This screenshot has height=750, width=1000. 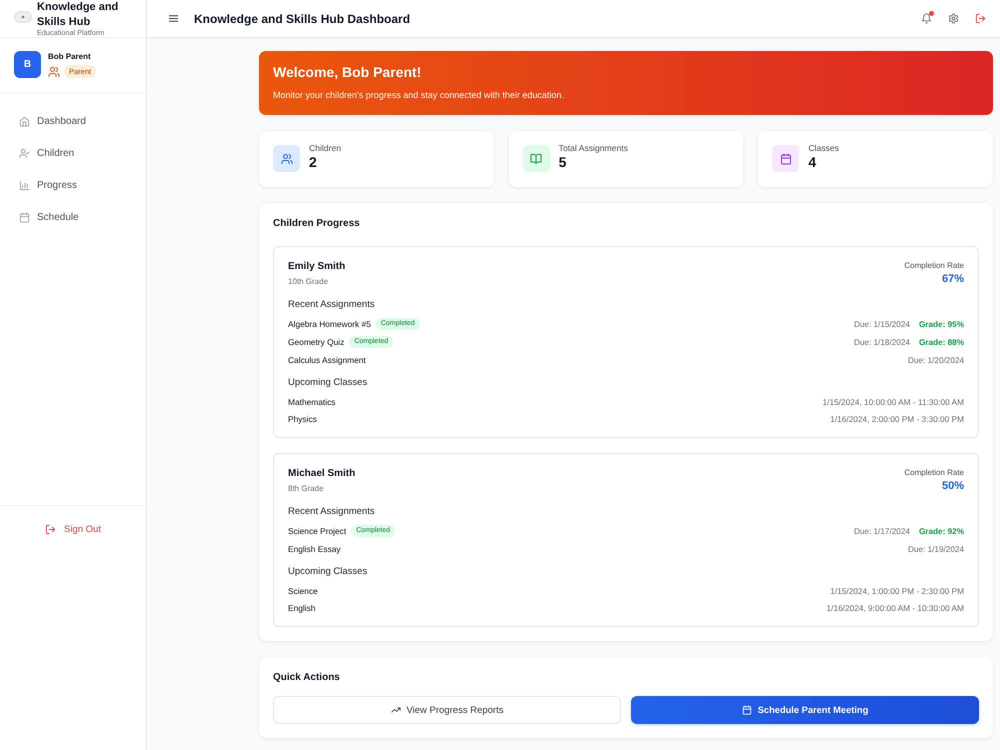 What do you see at coordinates (327, 360) in the screenshot?
I see `assignment-title: Calculus Assignment` at bounding box center [327, 360].